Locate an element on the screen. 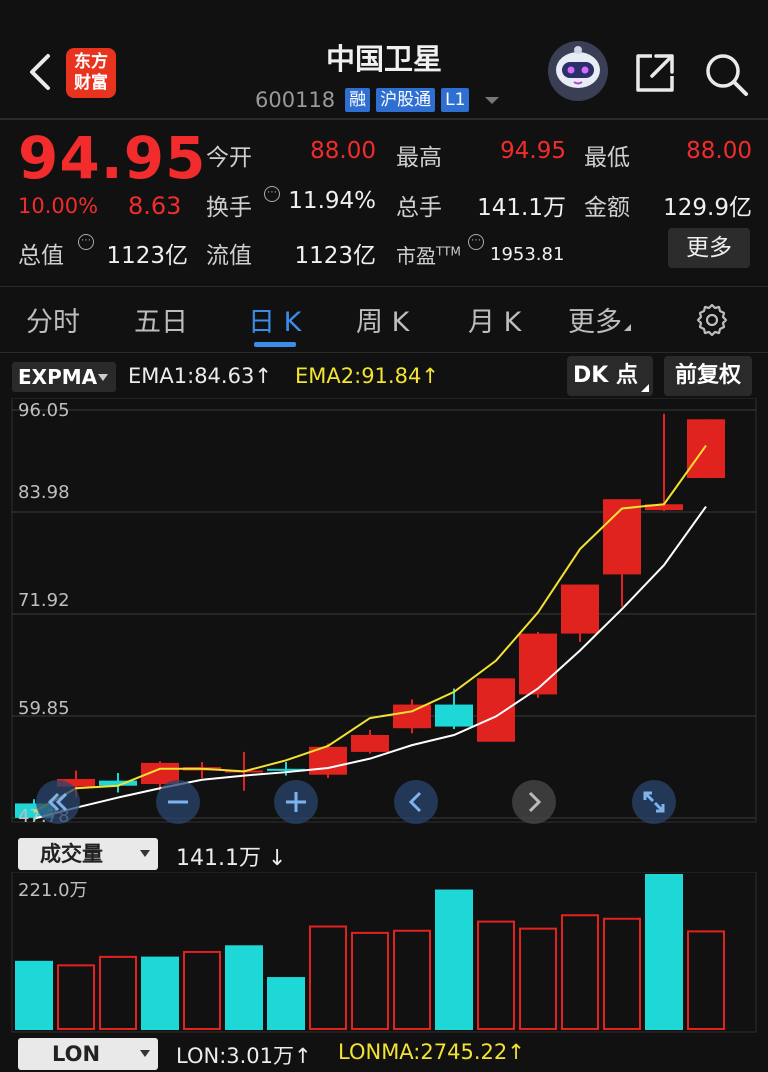 This screenshot has width=768, height=1072. active-tab-indicator is located at coordinates (275, 344).